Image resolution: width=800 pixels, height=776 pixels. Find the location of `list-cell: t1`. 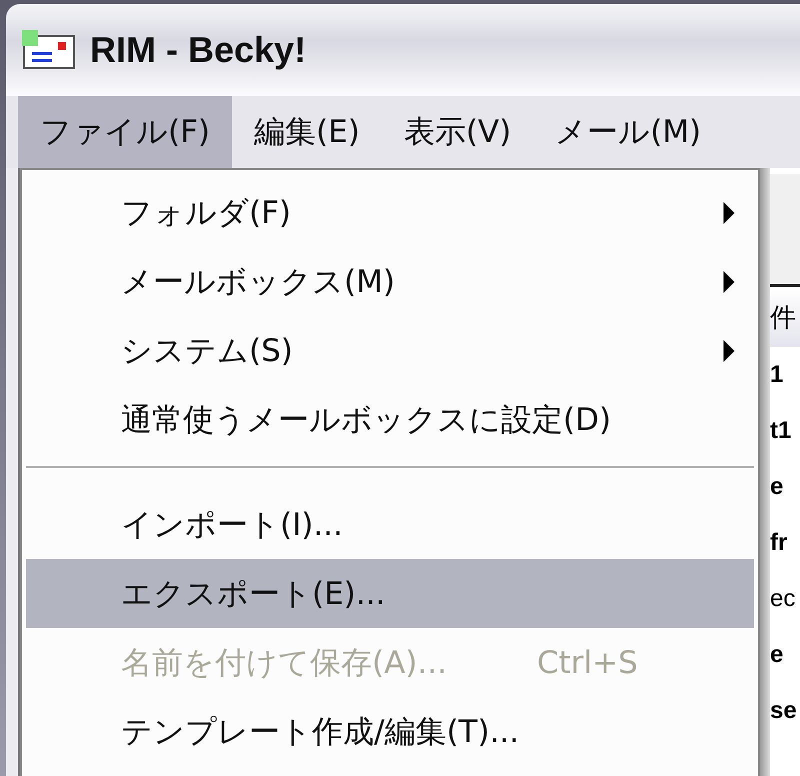

list-cell: t1 is located at coordinates (781, 431).